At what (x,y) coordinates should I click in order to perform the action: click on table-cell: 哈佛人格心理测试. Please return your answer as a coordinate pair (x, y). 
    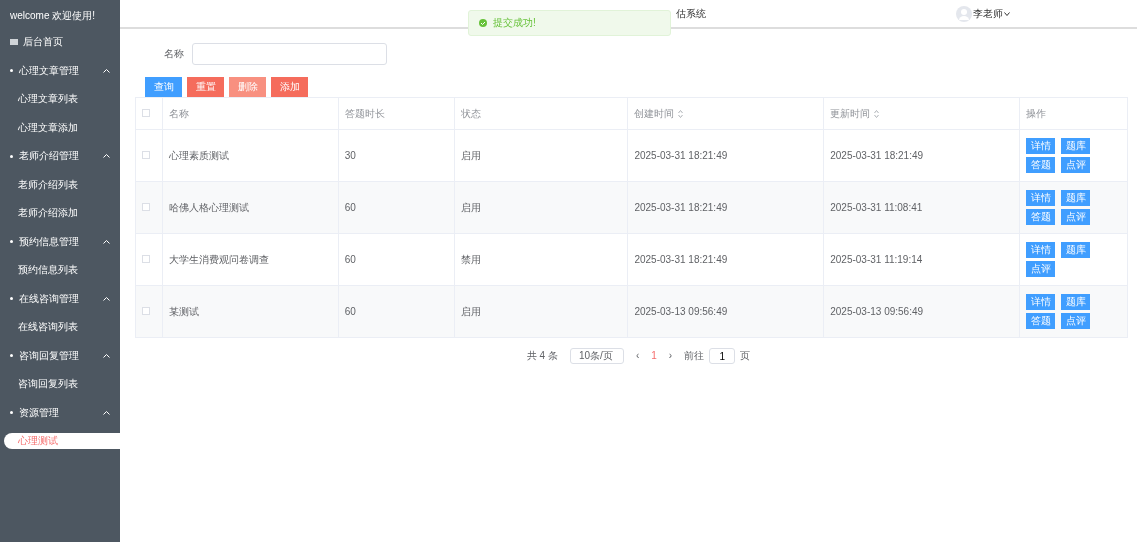
    Looking at the image, I should click on (250, 207).